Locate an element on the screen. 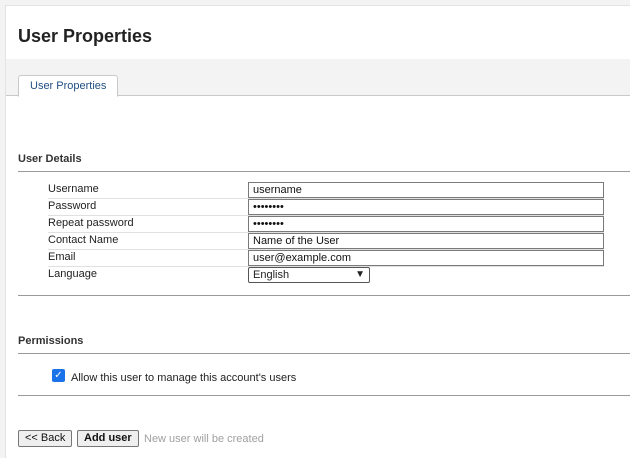 This screenshot has width=630, height=458. password-row: Password •••••••• is located at coordinates (326, 207).